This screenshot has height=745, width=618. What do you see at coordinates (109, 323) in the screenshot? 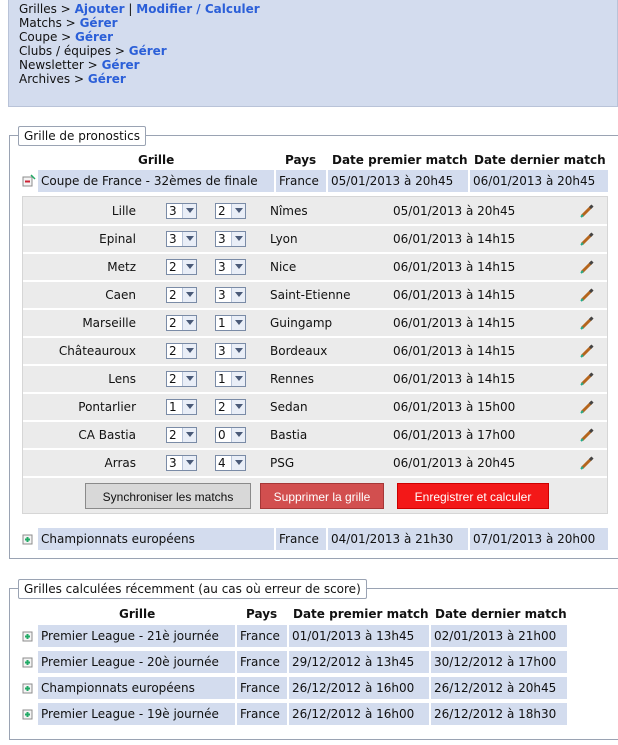
I see `home-team: Marseille` at bounding box center [109, 323].